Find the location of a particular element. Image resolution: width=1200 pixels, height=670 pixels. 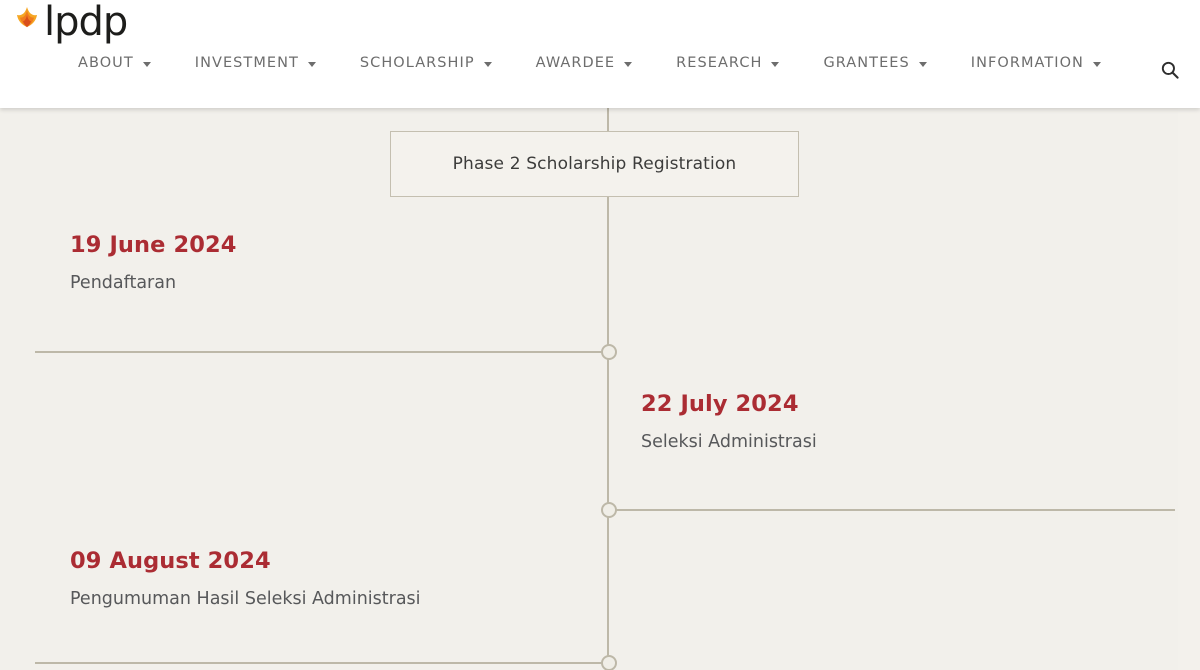

timeline-entry-2: 22 July 2024 Seleksi Administrasi is located at coordinates (729, 422).